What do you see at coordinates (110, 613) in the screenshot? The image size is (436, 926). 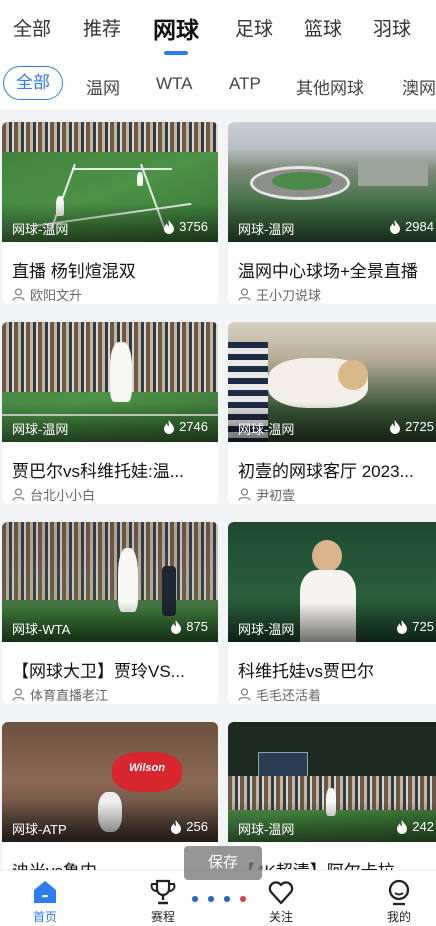 I see `stream-card: 网球-WTA 875 【网球大卫】贾玲VS... 体育直播老江` at bounding box center [110, 613].